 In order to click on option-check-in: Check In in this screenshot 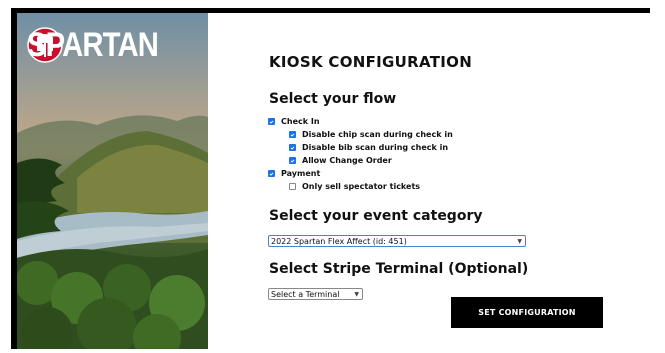, I will do `click(294, 121)`.